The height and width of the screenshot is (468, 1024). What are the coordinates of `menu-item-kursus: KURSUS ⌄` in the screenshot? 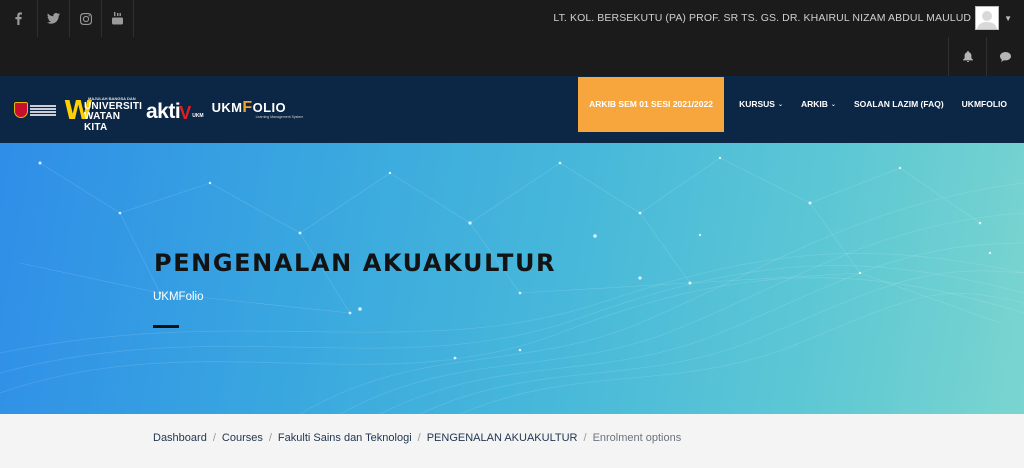 It's located at (761, 104).